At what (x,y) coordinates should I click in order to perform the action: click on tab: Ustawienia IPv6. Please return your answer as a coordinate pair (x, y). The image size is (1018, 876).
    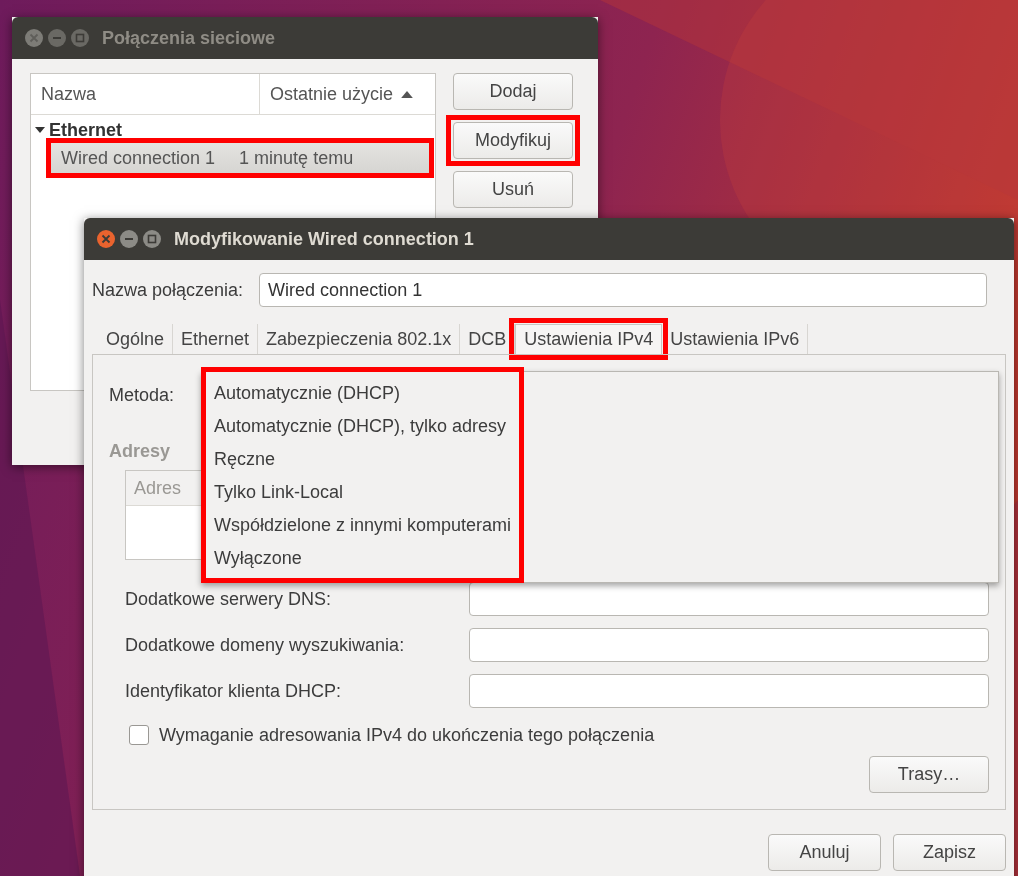
    Looking at the image, I should click on (735, 339).